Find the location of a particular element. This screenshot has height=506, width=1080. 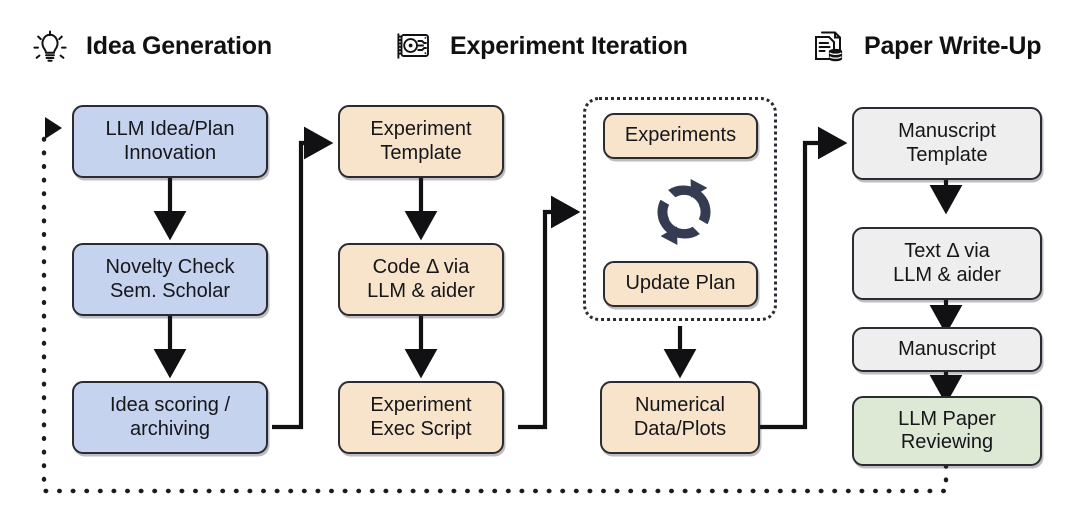

node-label: LLM Paper Reviewing is located at coordinates (947, 430).